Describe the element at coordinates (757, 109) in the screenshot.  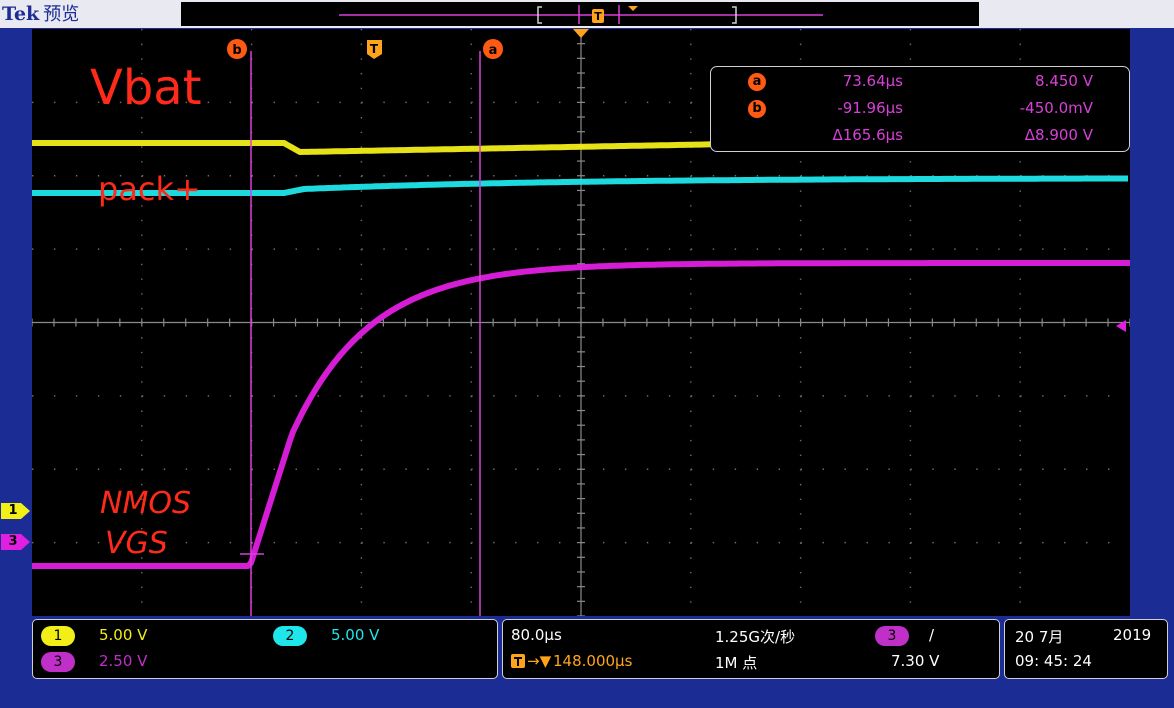
I see `cursor-b-readout-icon: b` at that location.